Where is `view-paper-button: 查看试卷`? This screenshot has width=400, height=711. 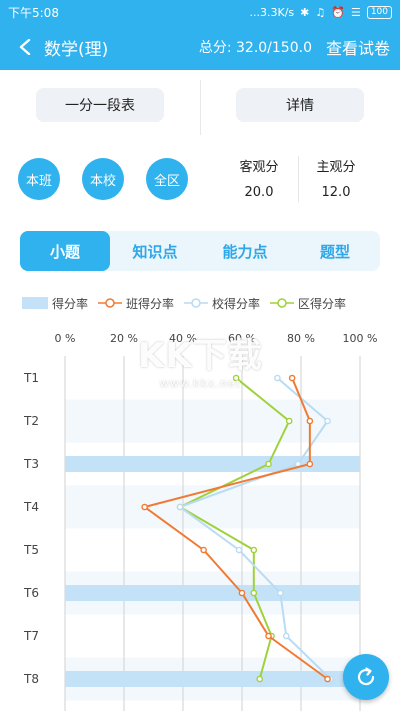 view-paper-button: 查看试卷 is located at coordinates (358, 47).